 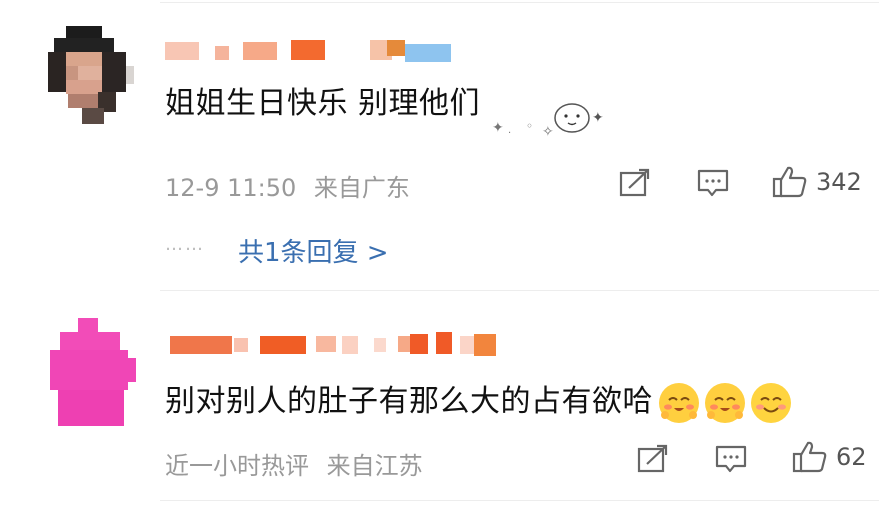 I want to click on like-count: 342, so click(x=839, y=182).